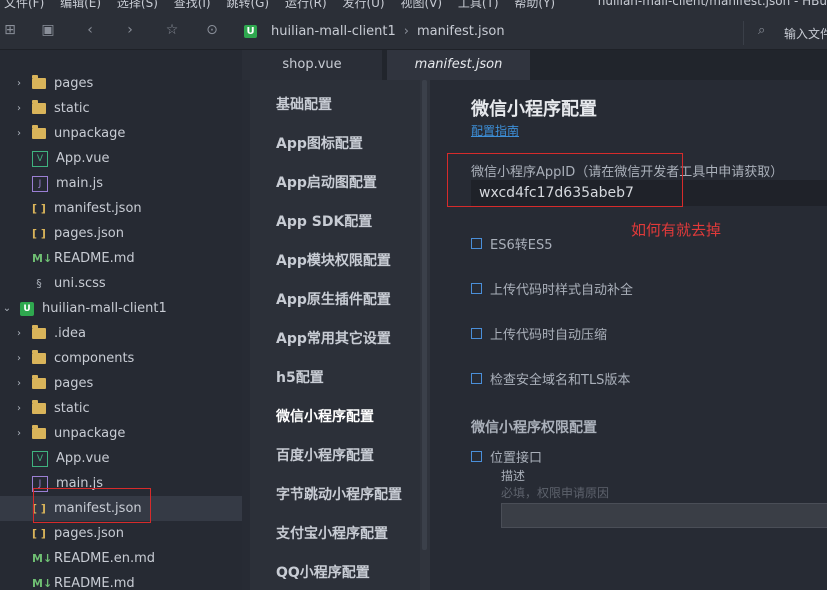 This screenshot has height=590, width=827. I want to click on menu-help: 帮助(Y), so click(534, 5).